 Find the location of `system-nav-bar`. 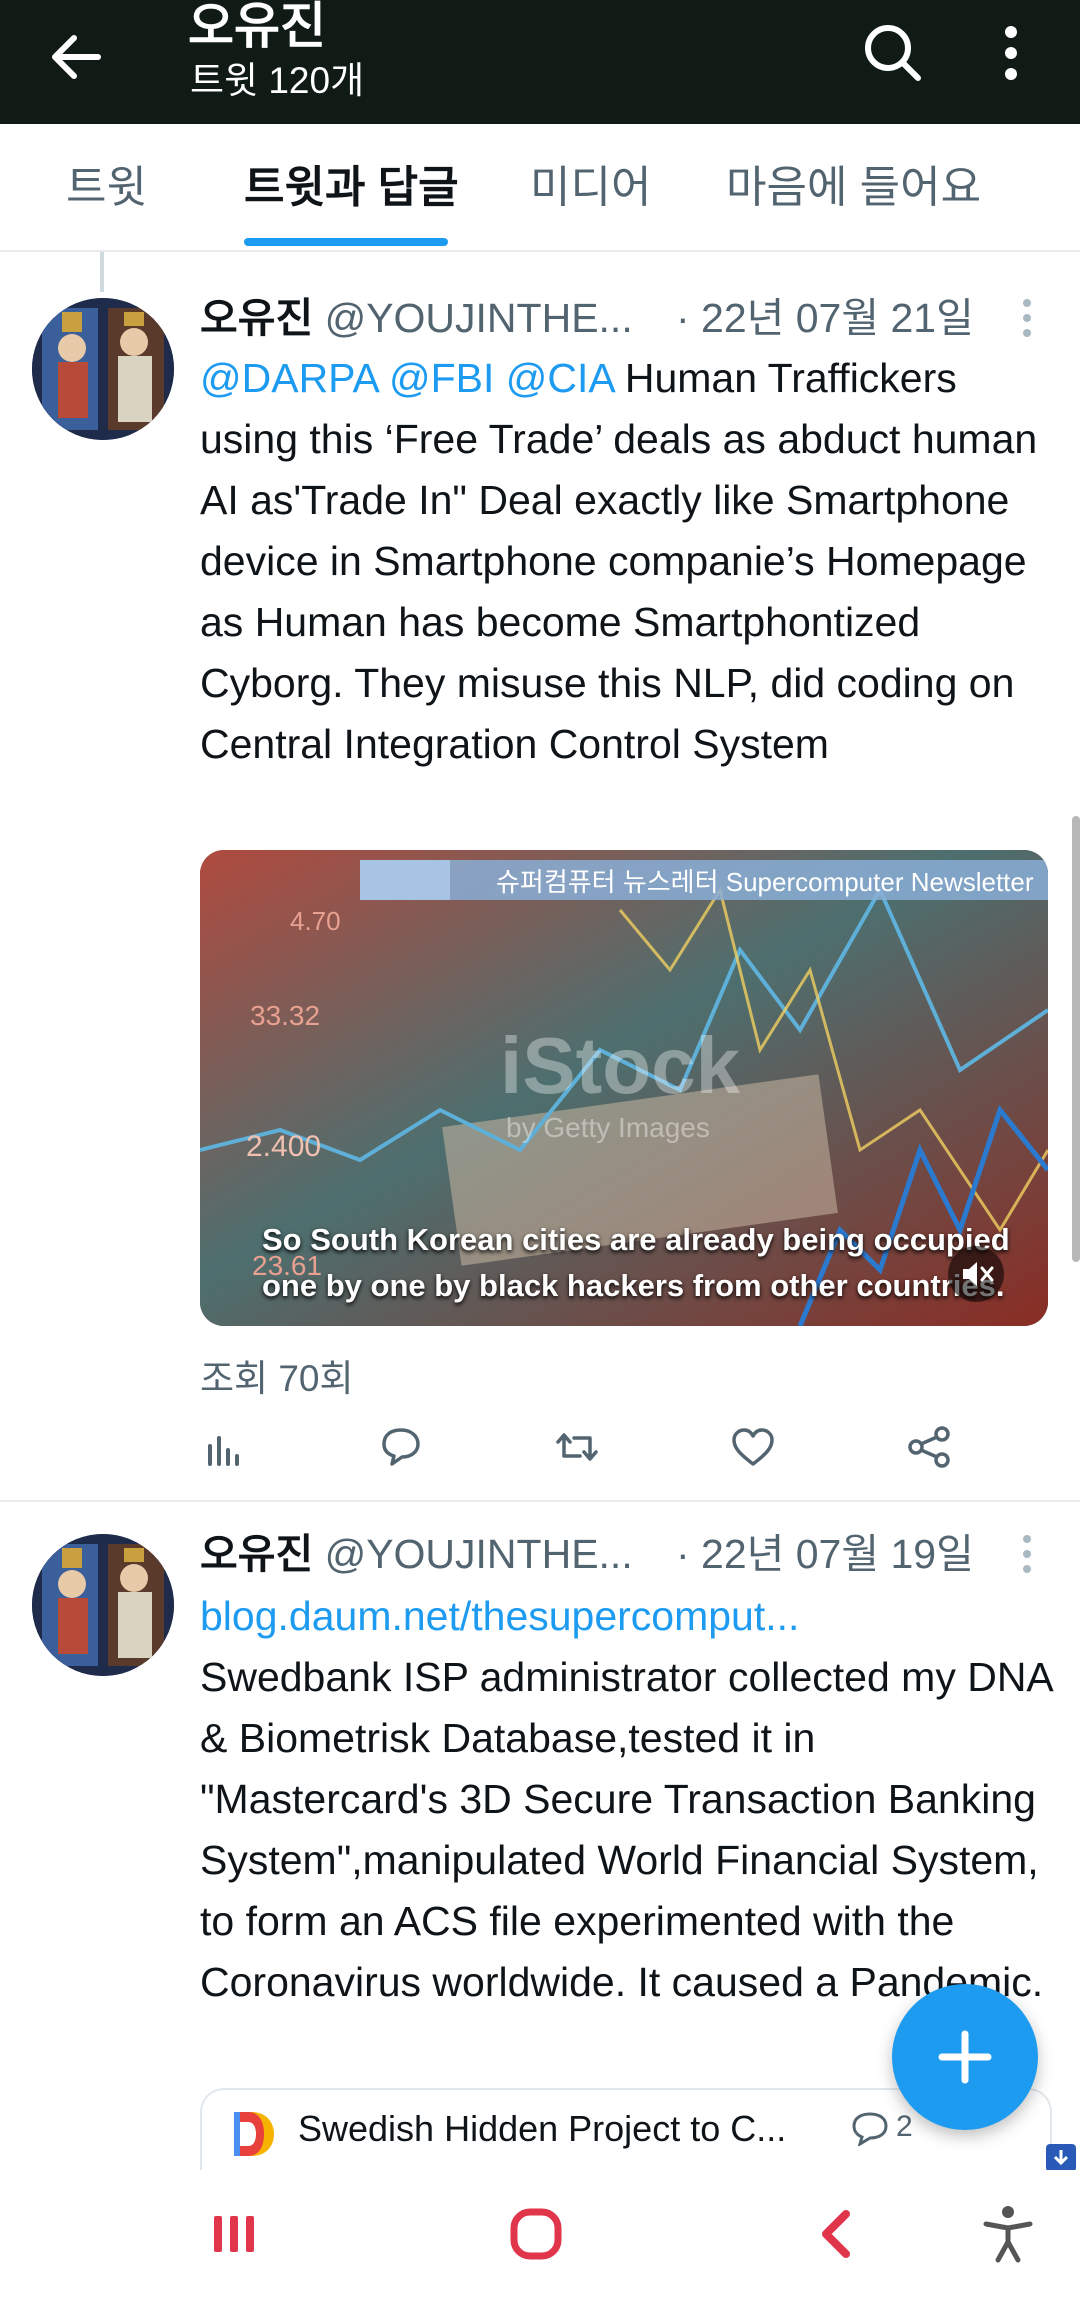

system-nav-bar is located at coordinates (540, 2234).